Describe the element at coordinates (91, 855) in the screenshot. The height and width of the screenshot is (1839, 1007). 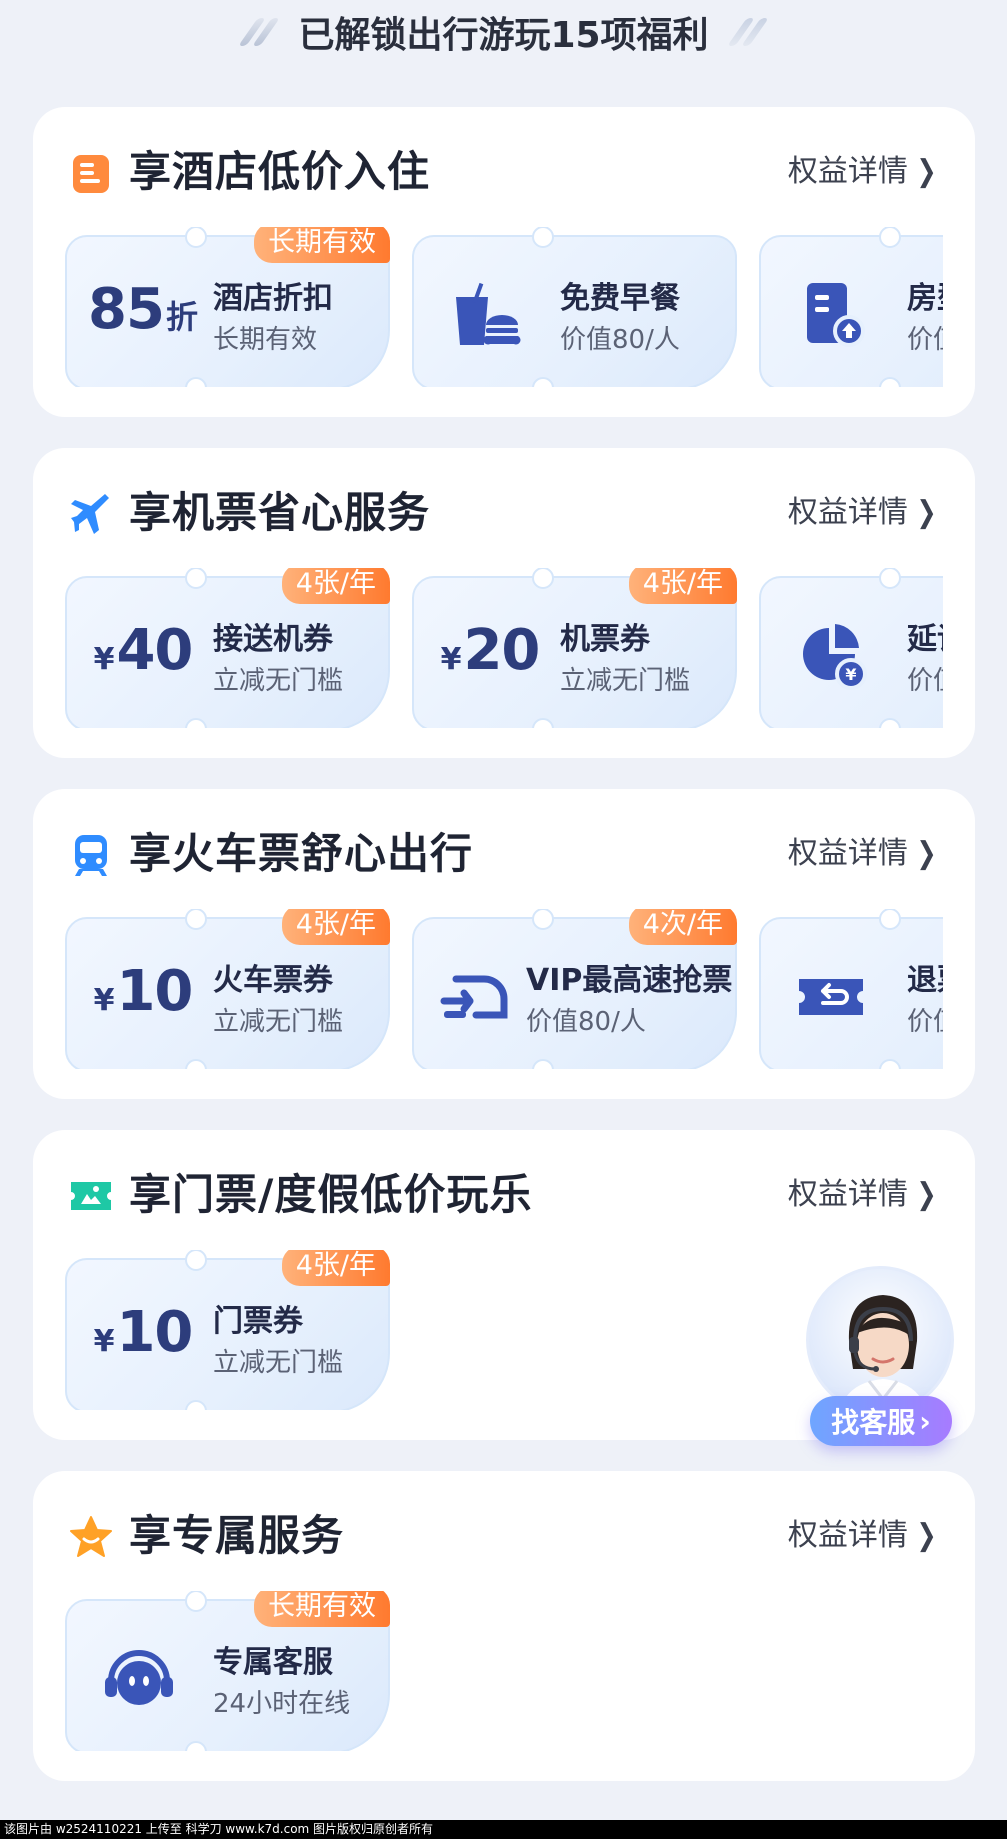
I see `train-icon` at that location.